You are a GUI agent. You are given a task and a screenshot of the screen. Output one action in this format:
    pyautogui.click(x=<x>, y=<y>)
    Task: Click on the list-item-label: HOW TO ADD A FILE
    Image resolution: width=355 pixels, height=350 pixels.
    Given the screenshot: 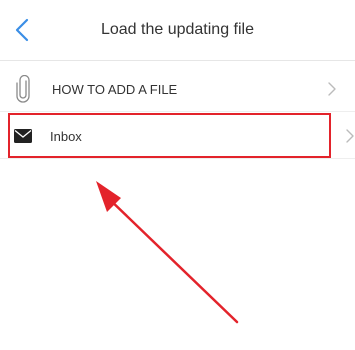 What is the action you would take?
    pyautogui.click(x=115, y=89)
    